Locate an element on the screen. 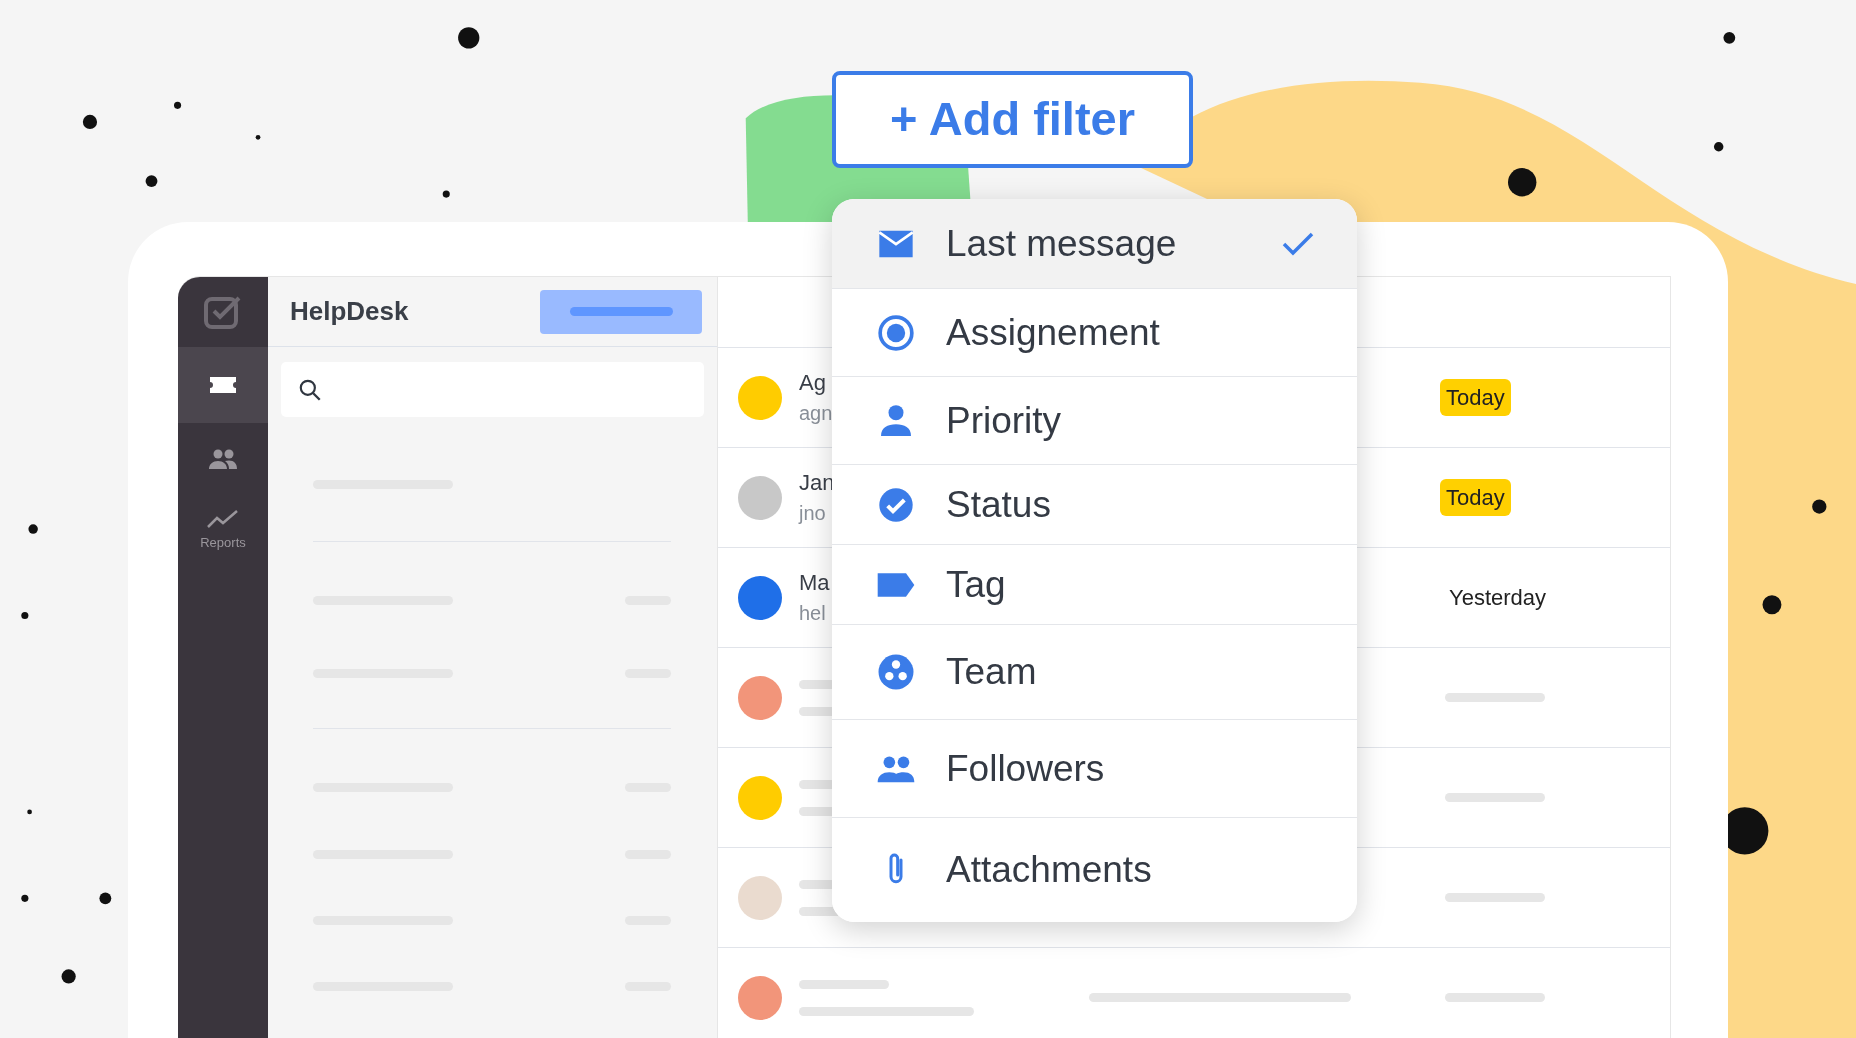 The height and width of the screenshot is (1038, 1856). contact-name: Ag is located at coordinates (812, 383).